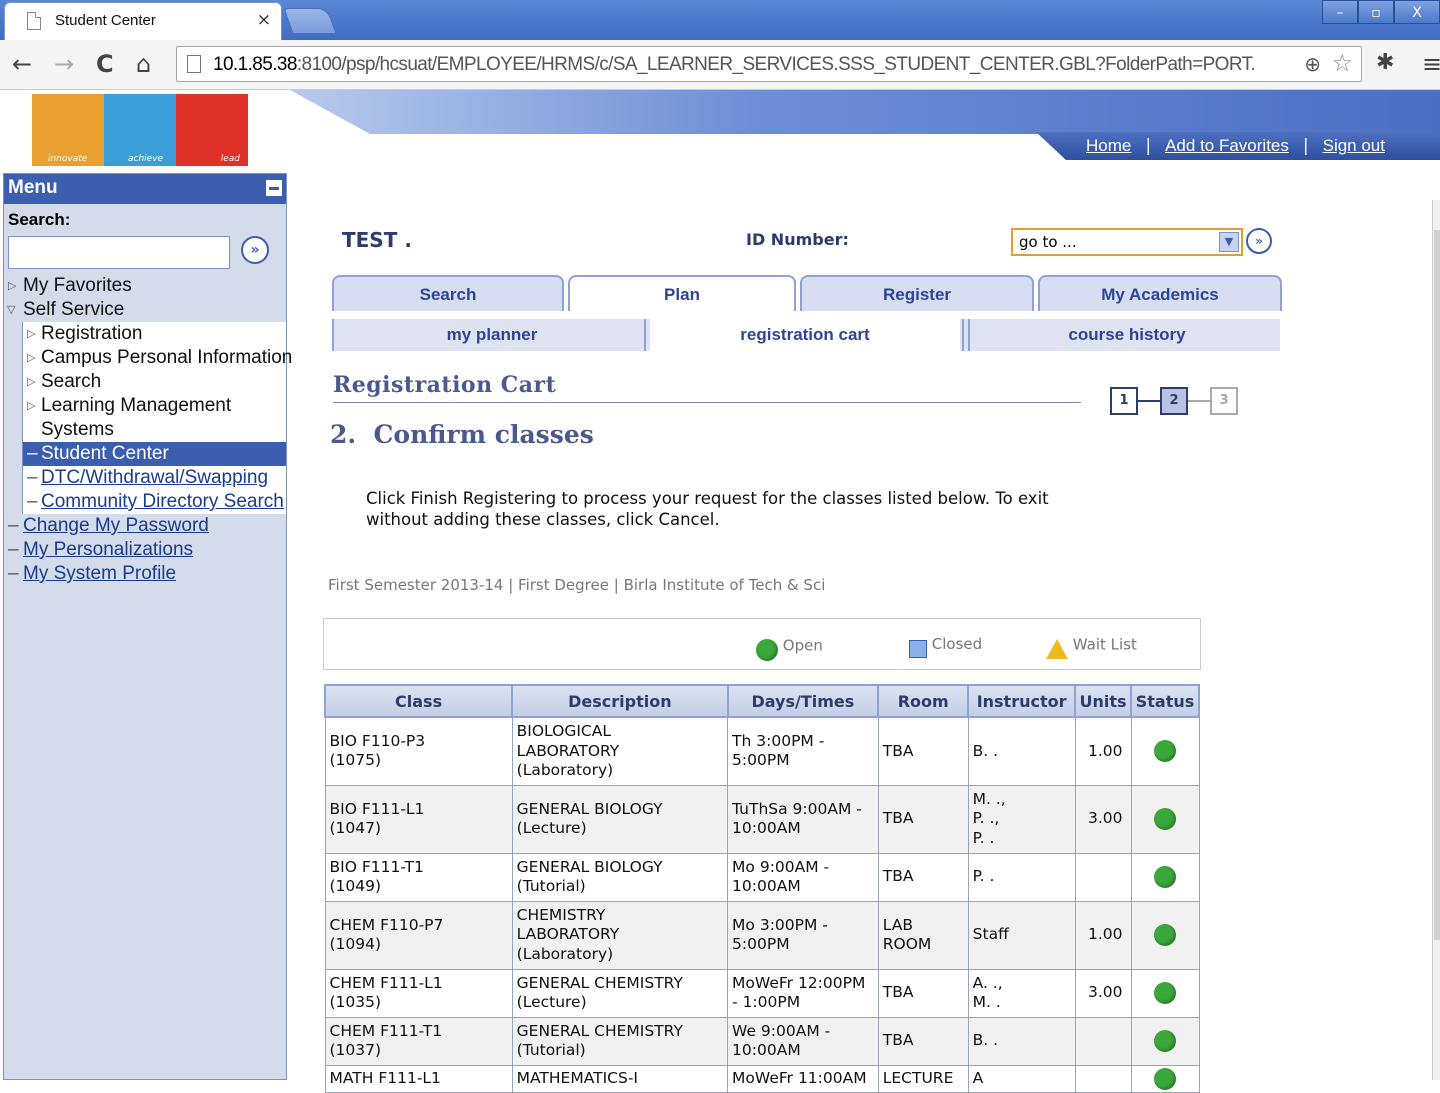  What do you see at coordinates (1224, 401) in the screenshot?
I see `step-3: 3` at bounding box center [1224, 401].